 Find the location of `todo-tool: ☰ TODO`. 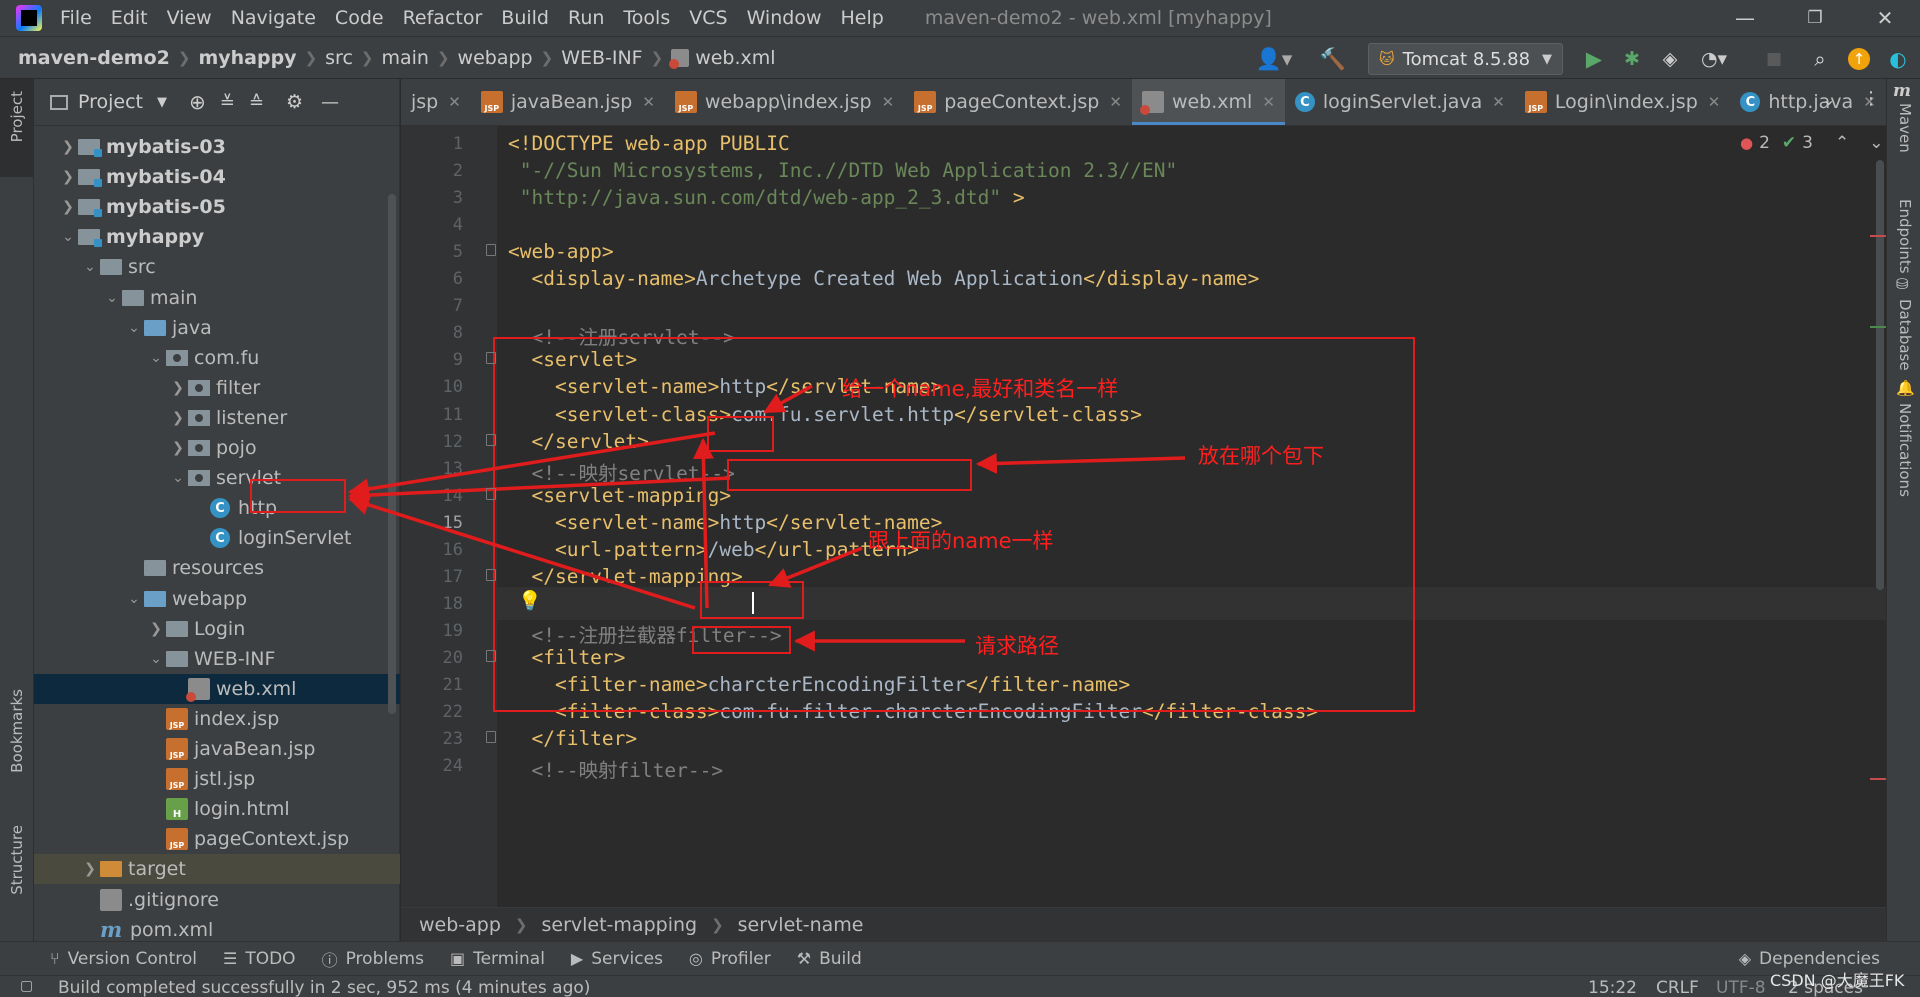

todo-tool: ☰ TODO is located at coordinates (259, 959).